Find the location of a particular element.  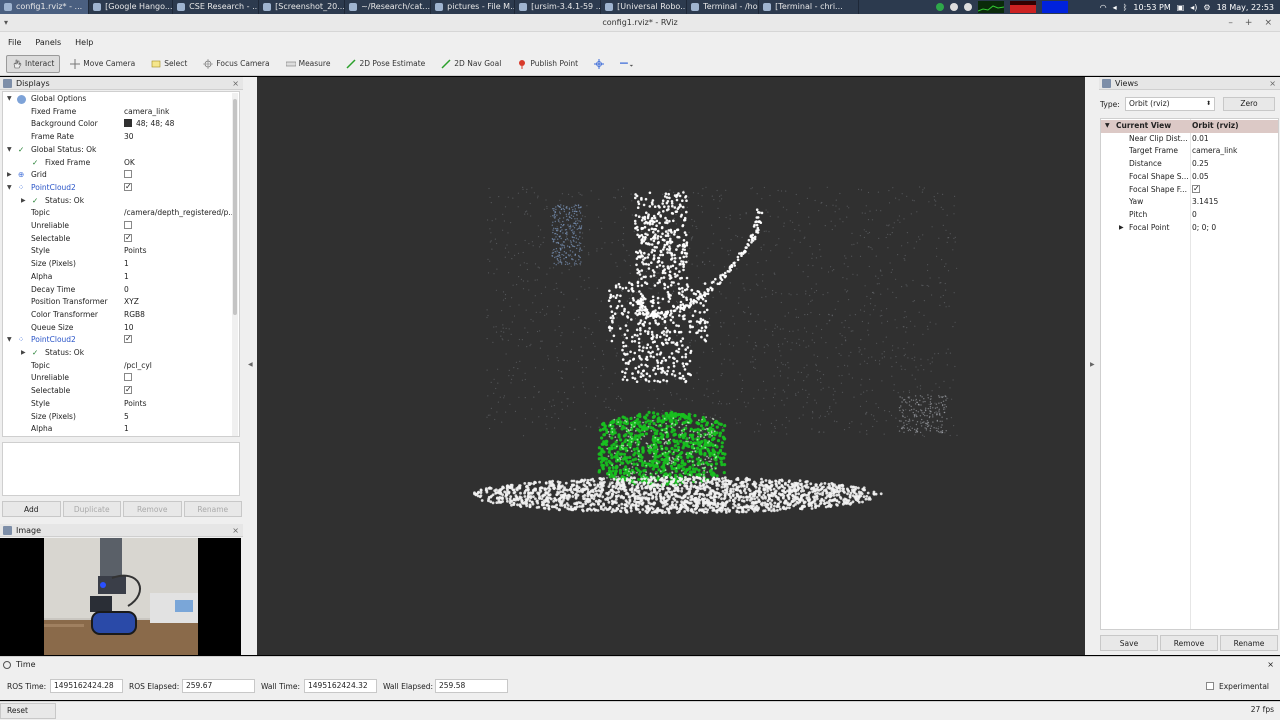

tree-row-grid: ▶ ⊕ Grid is located at coordinates (118, 175).